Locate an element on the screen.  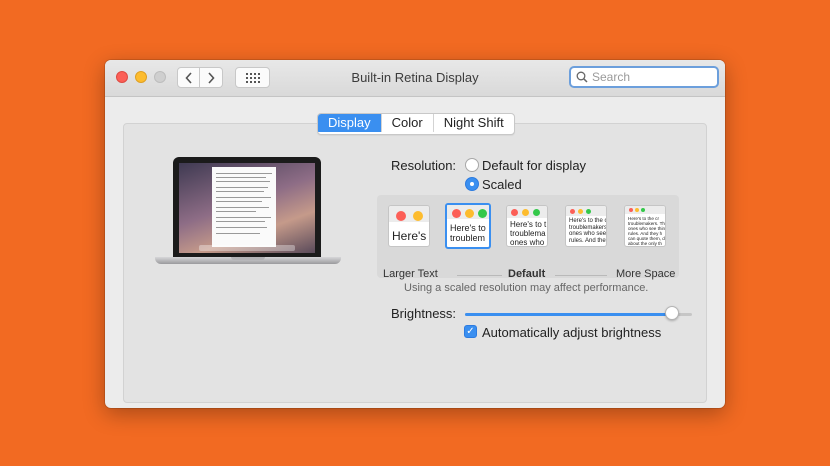
scale-option-3: Here's to t troublema ones who is located at coordinates (527, 226).